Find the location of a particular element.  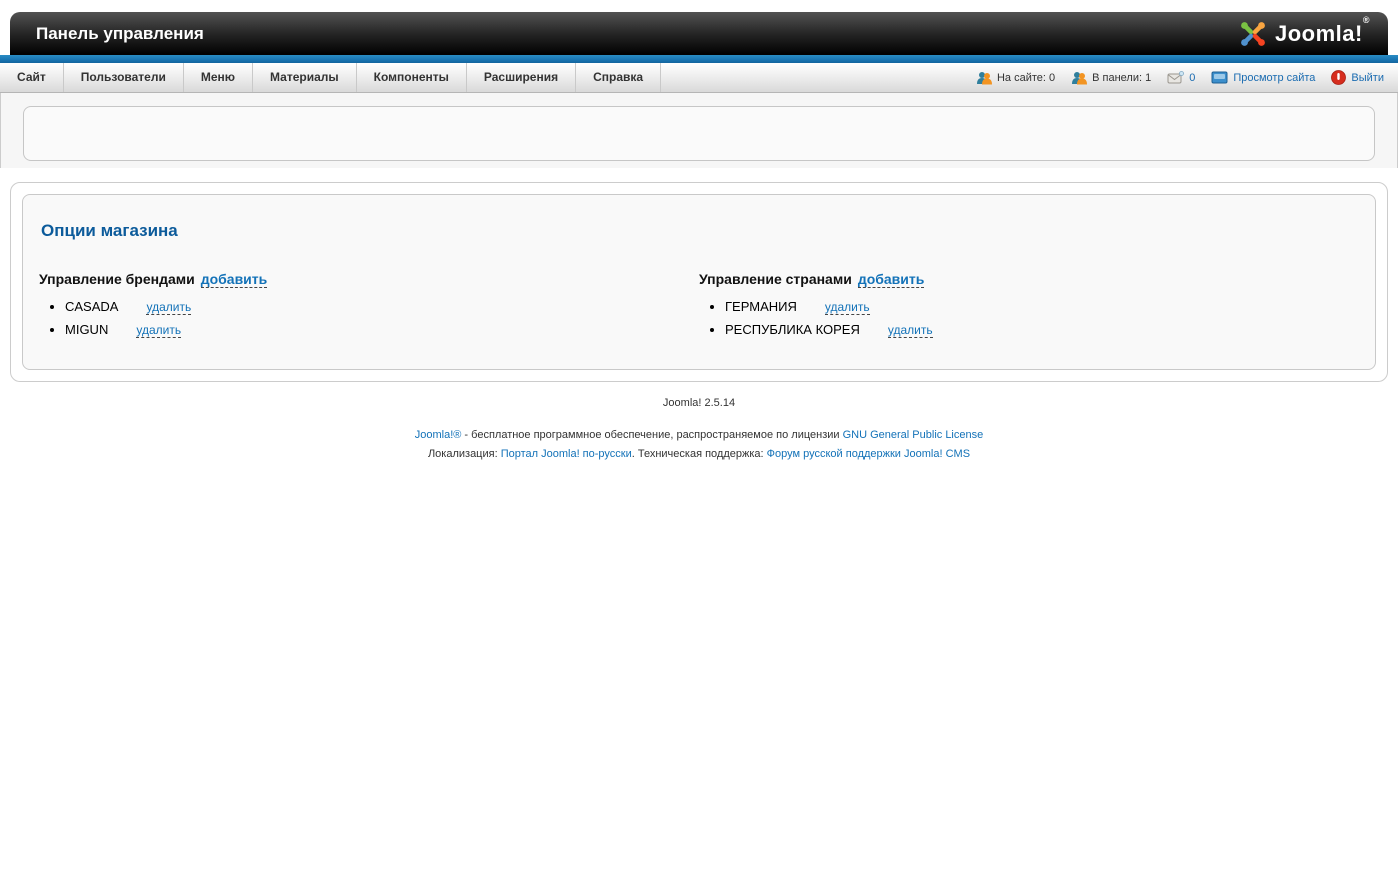

country-name: ГЕРМАНИЯ is located at coordinates (761, 306).